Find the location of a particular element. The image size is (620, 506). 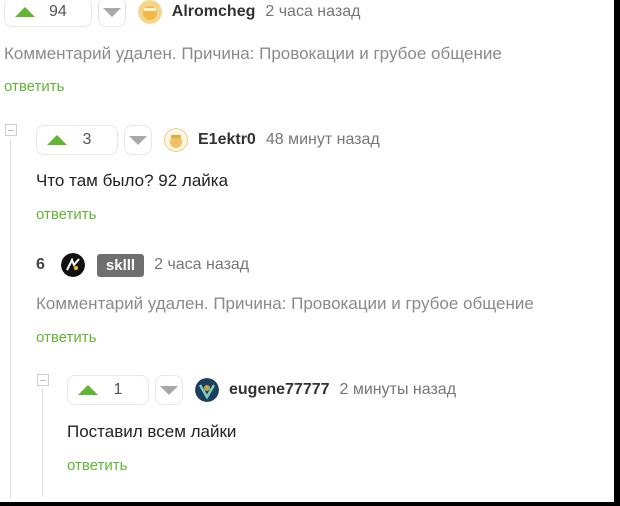

comment-rating: 94 is located at coordinates (58, 11).